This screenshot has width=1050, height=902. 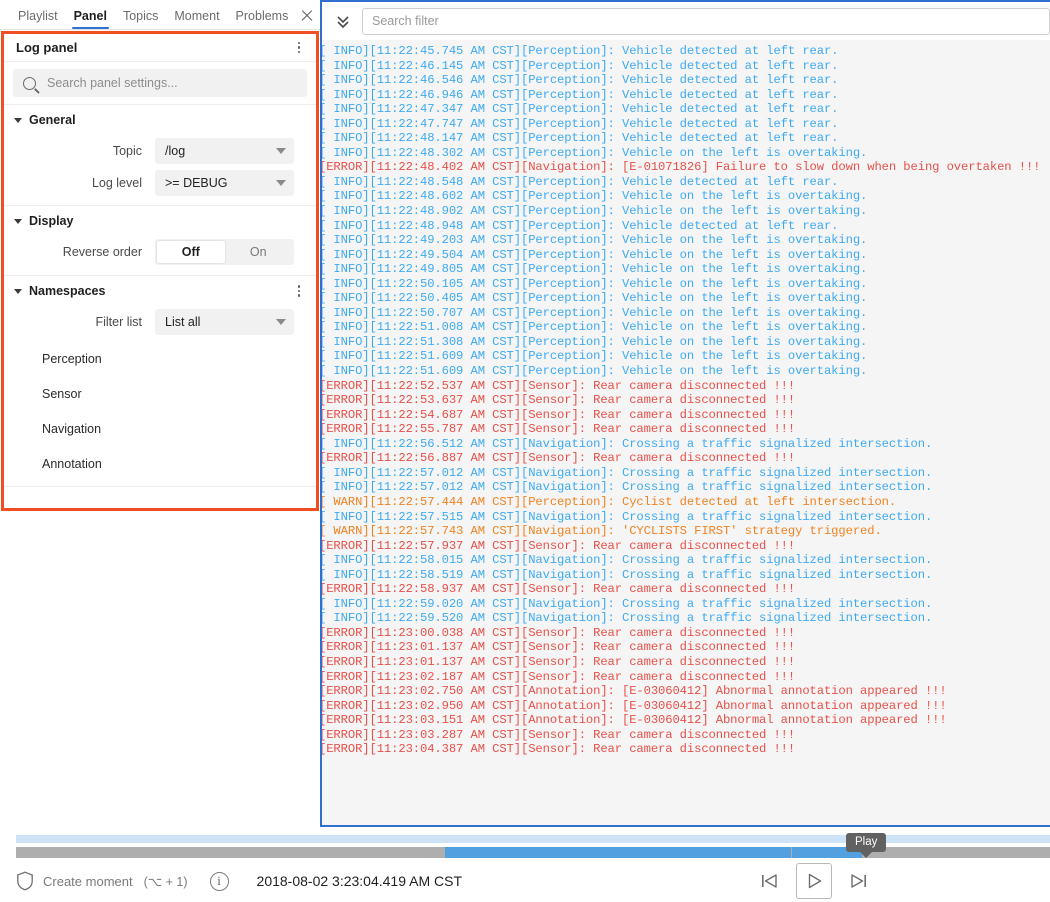 I want to click on reverse-order-off-option: Off, so click(x=191, y=251).